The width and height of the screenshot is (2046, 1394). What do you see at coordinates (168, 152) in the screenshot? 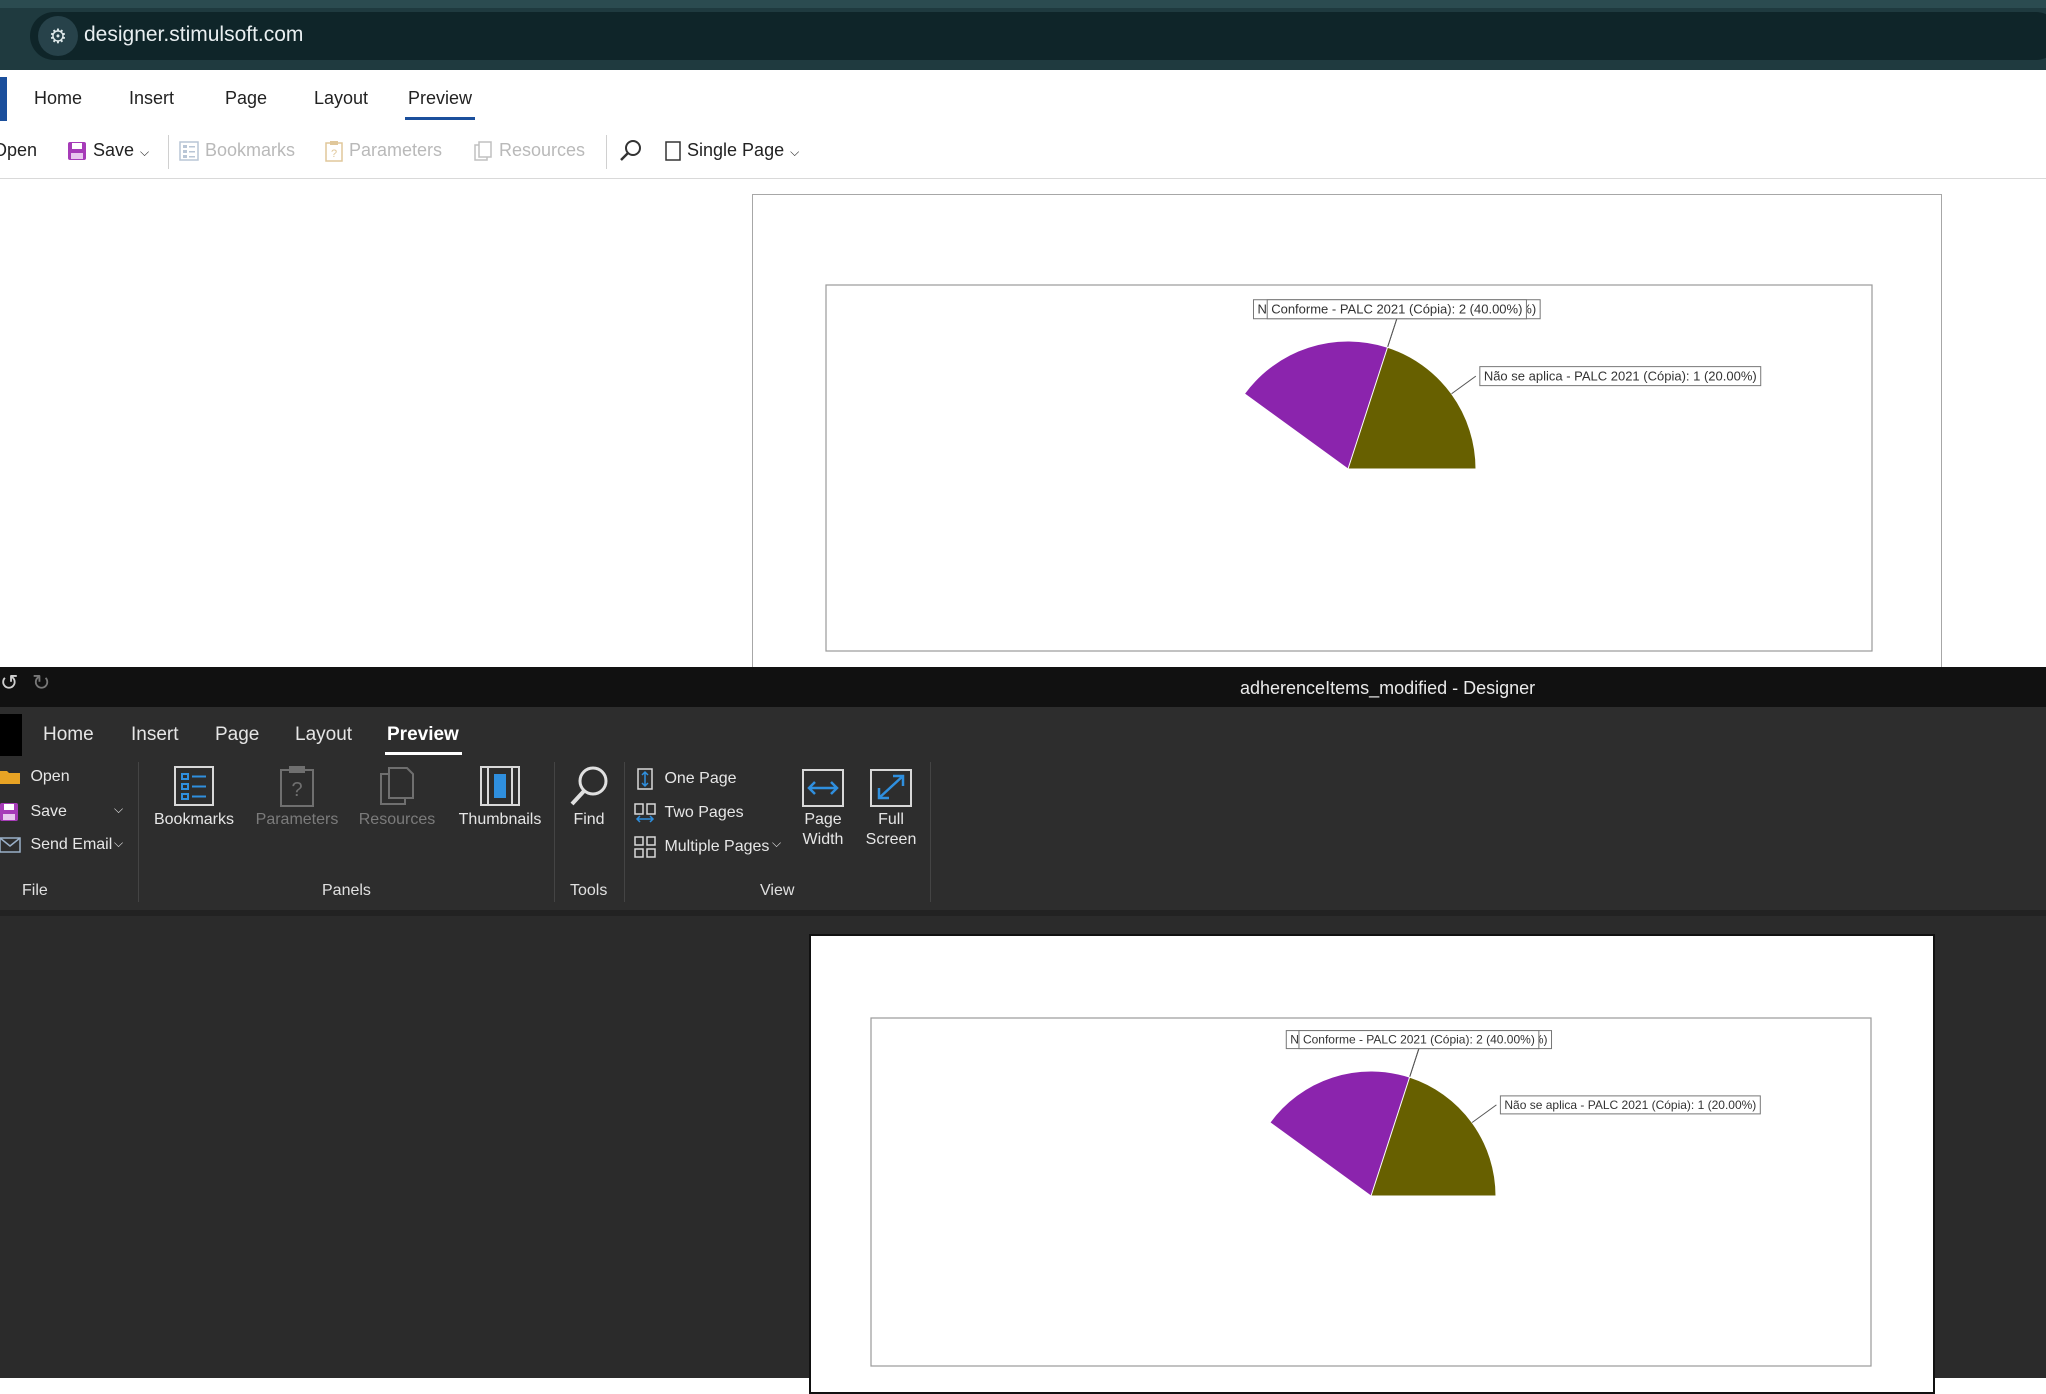
I see `toolbar-divider` at bounding box center [168, 152].